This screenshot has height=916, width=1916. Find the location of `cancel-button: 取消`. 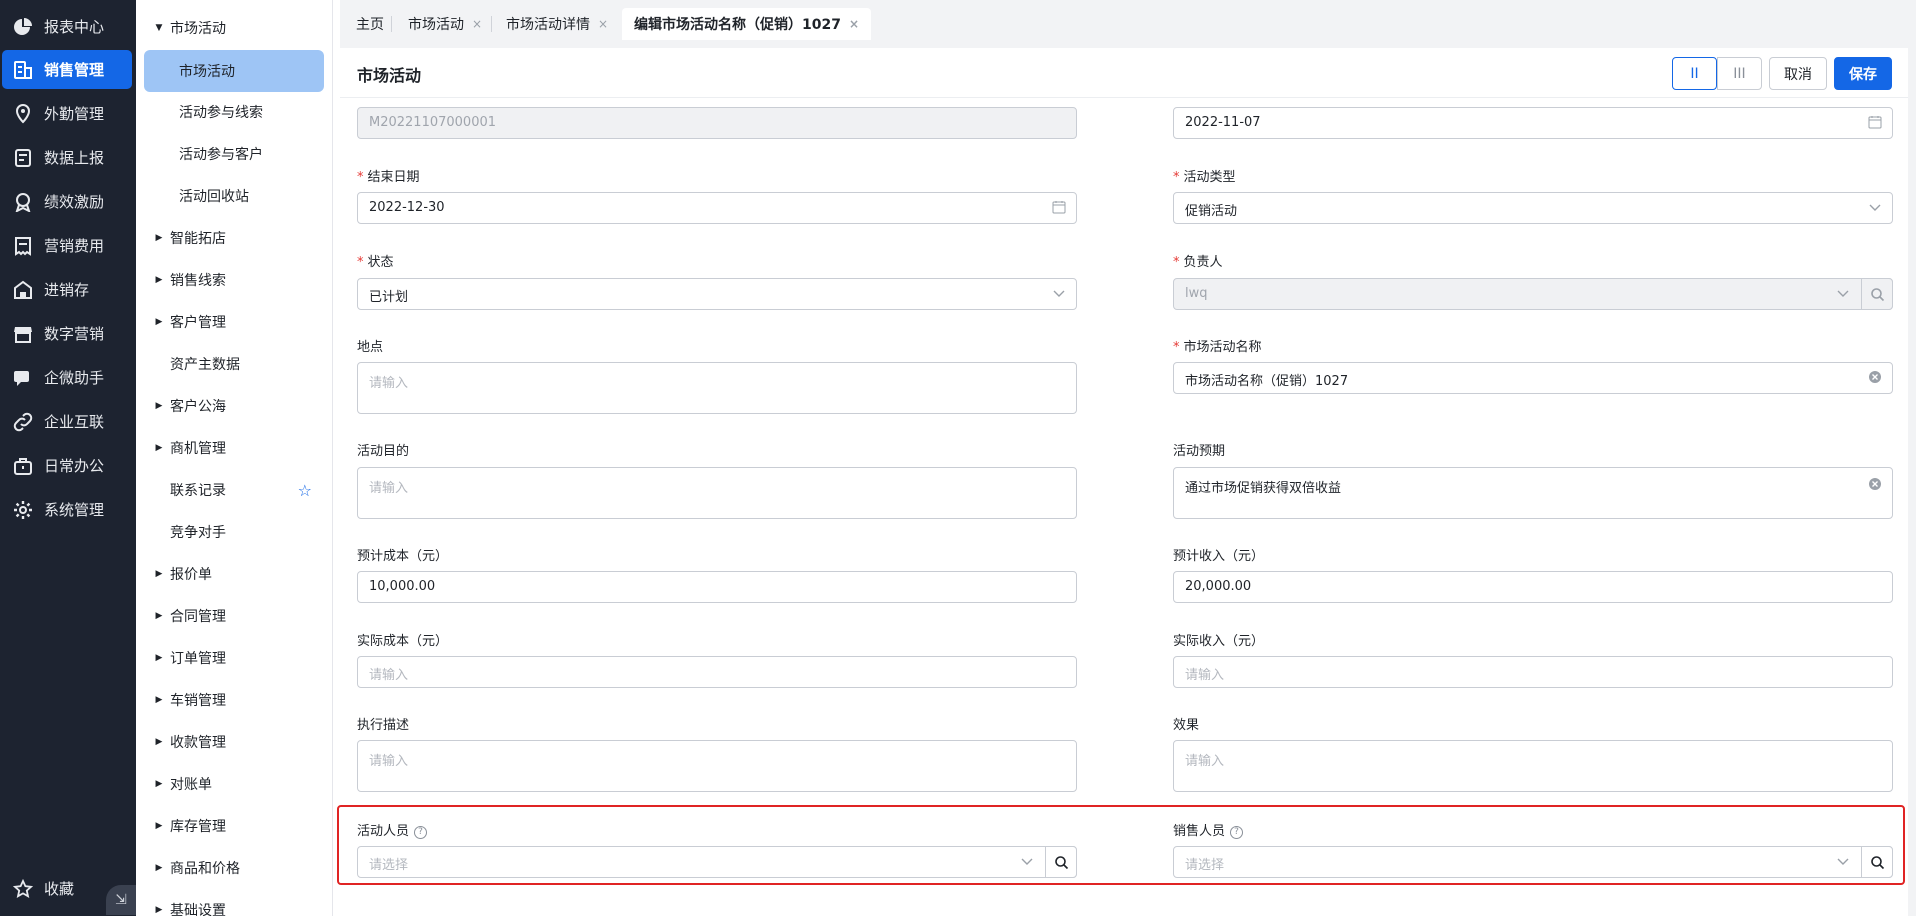

cancel-button: 取消 is located at coordinates (1798, 73).